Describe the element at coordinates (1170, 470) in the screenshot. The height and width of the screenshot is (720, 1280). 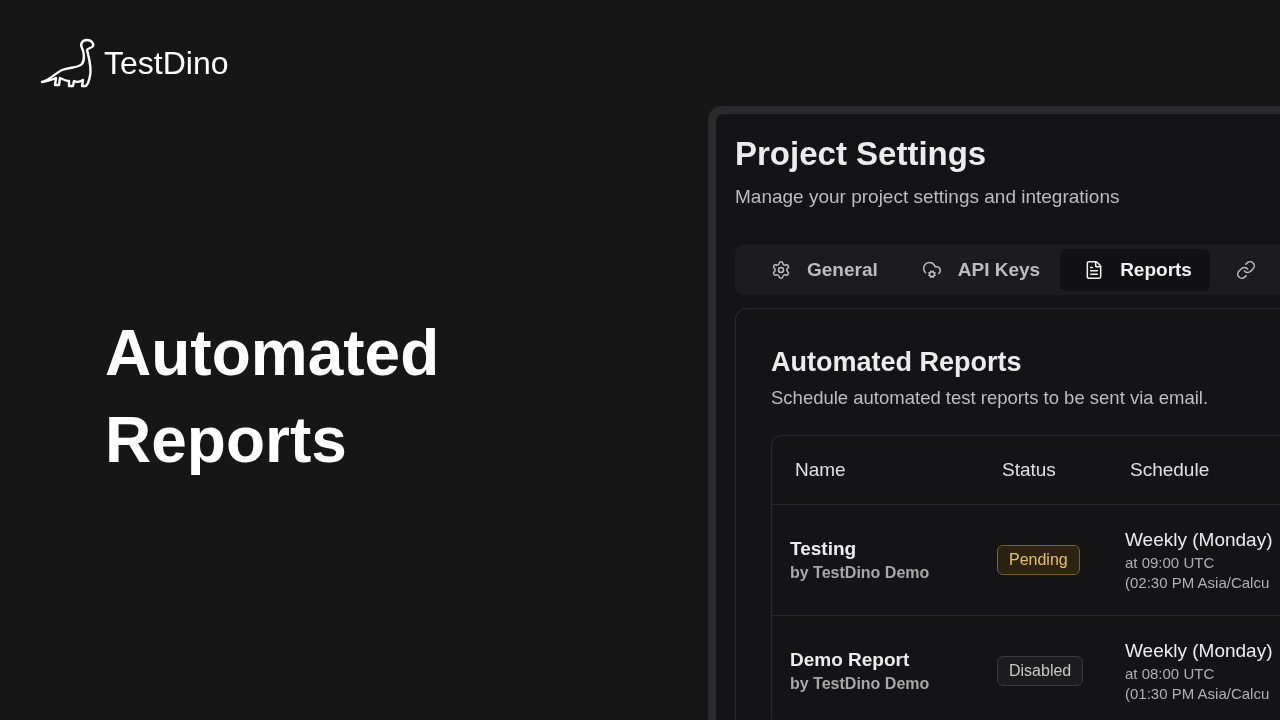
I see `column-header: Schedule` at that location.